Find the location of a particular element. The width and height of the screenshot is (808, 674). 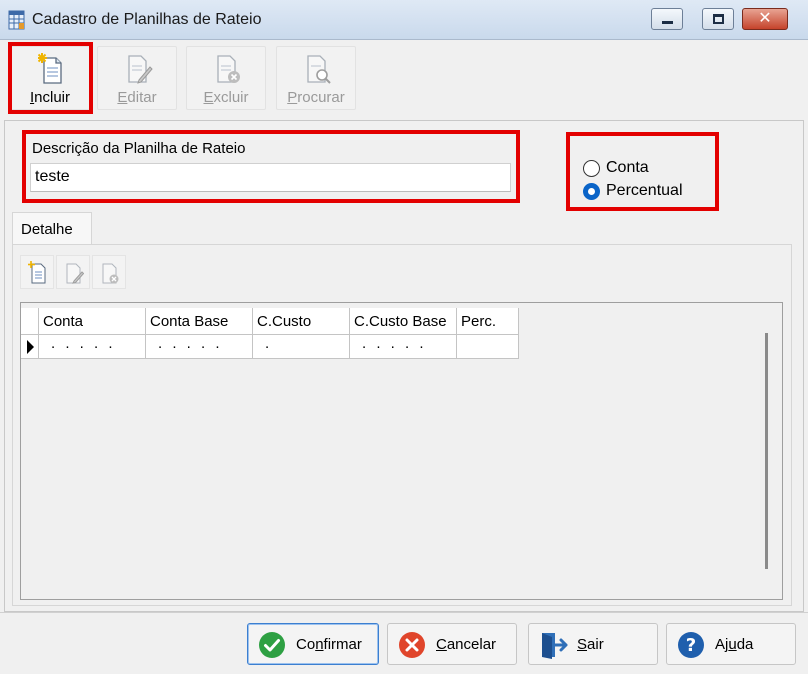

spreadsheet-icon is located at coordinates (16, 20).